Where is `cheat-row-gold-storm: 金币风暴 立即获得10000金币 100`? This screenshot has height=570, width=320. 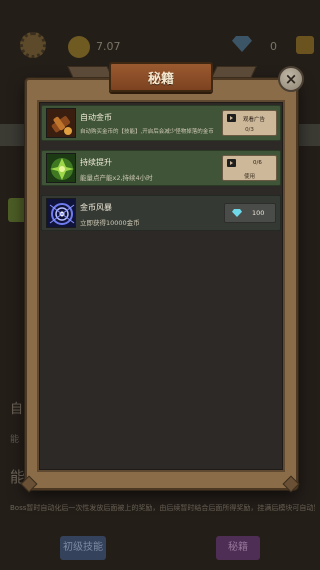
cheat-row-gold-storm: 金币风暴 立即获得10000金币 100 is located at coordinates (161, 213).